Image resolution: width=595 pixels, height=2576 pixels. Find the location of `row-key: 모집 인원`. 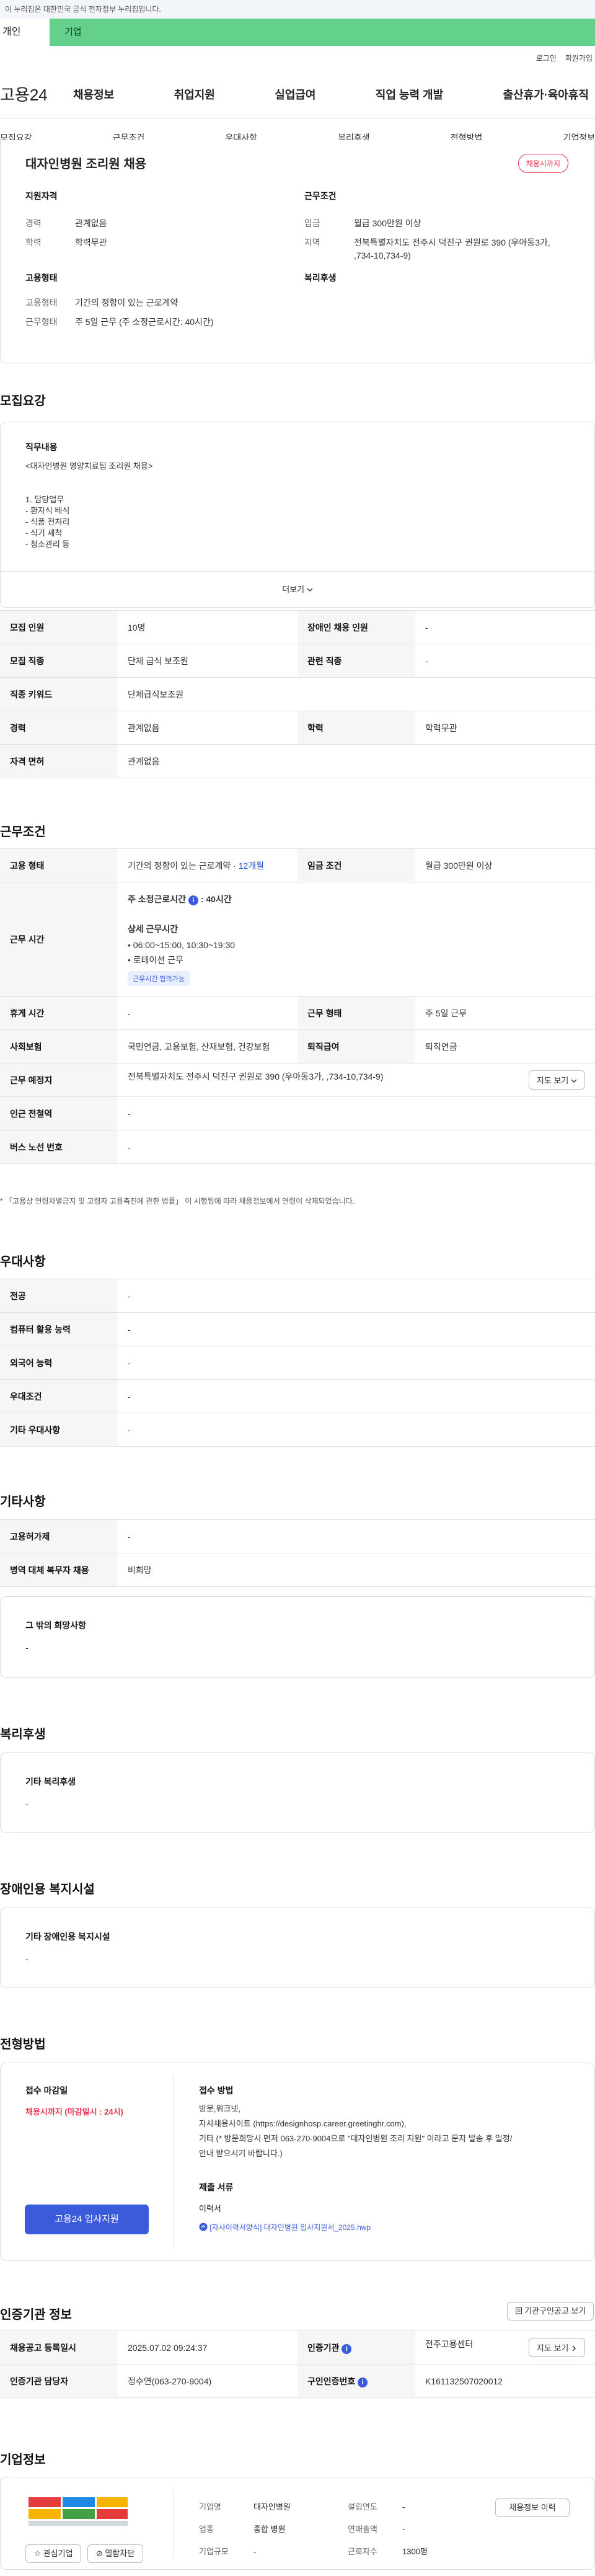

row-key: 모집 인원 is located at coordinates (59, 627).